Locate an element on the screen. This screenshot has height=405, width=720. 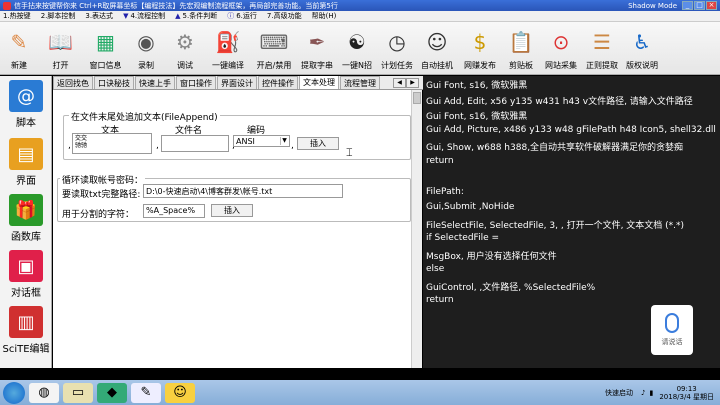
quill-icon: ✒ is located at coordinates (317, 42).